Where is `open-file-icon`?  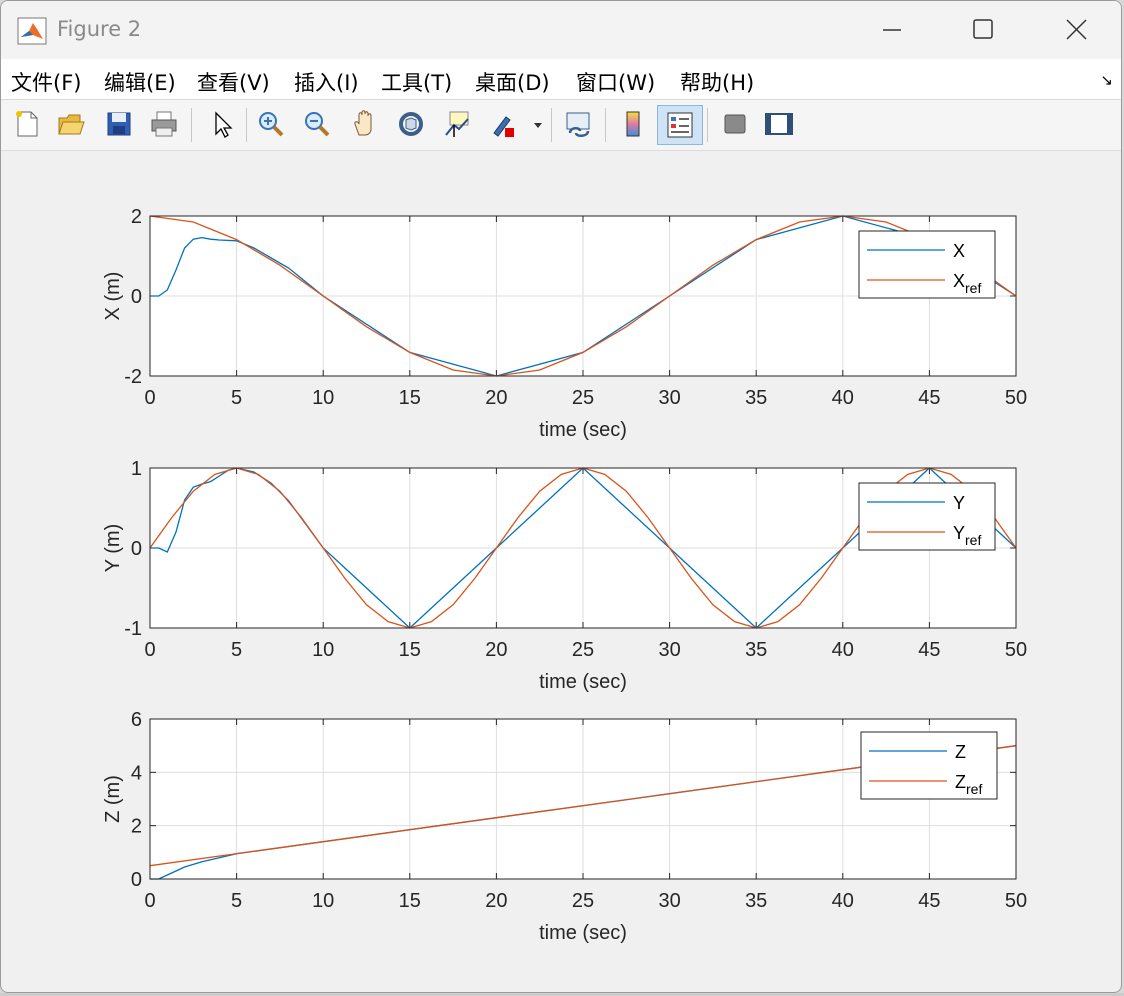
open-file-icon is located at coordinates (70, 124).